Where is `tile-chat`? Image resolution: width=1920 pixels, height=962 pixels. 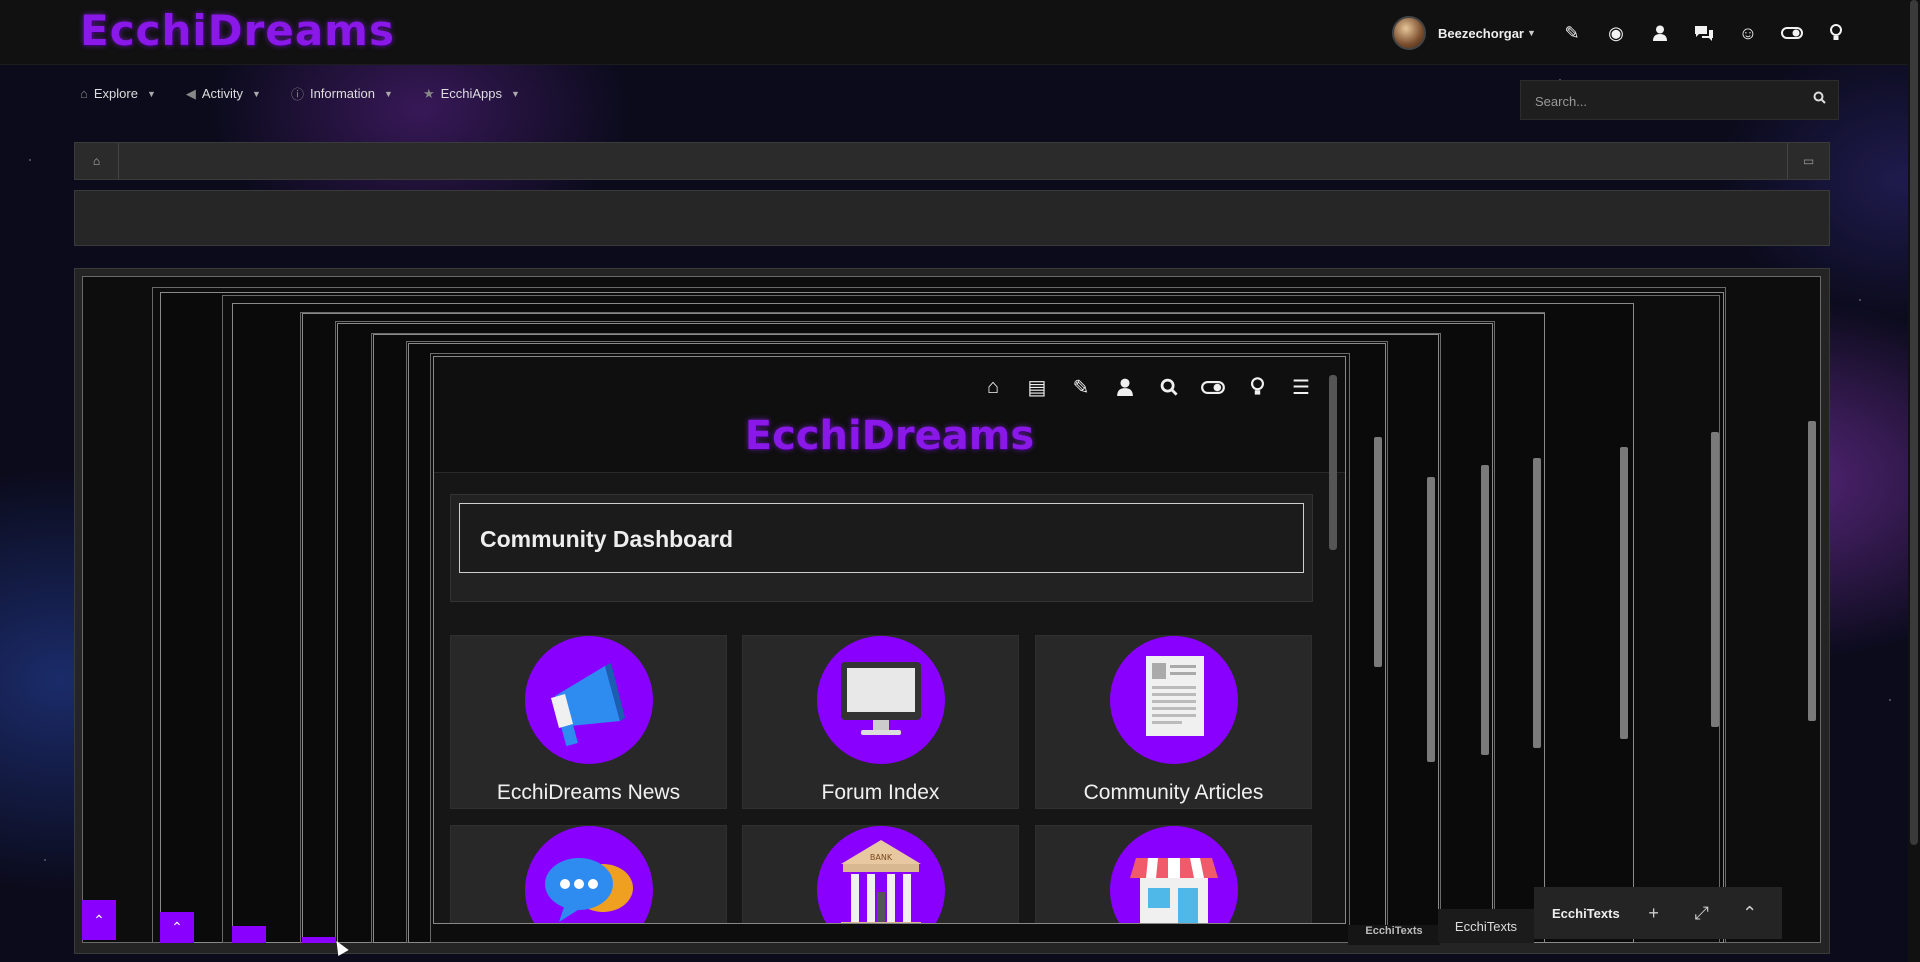 tile-chat is located at coordinates (588, 874).